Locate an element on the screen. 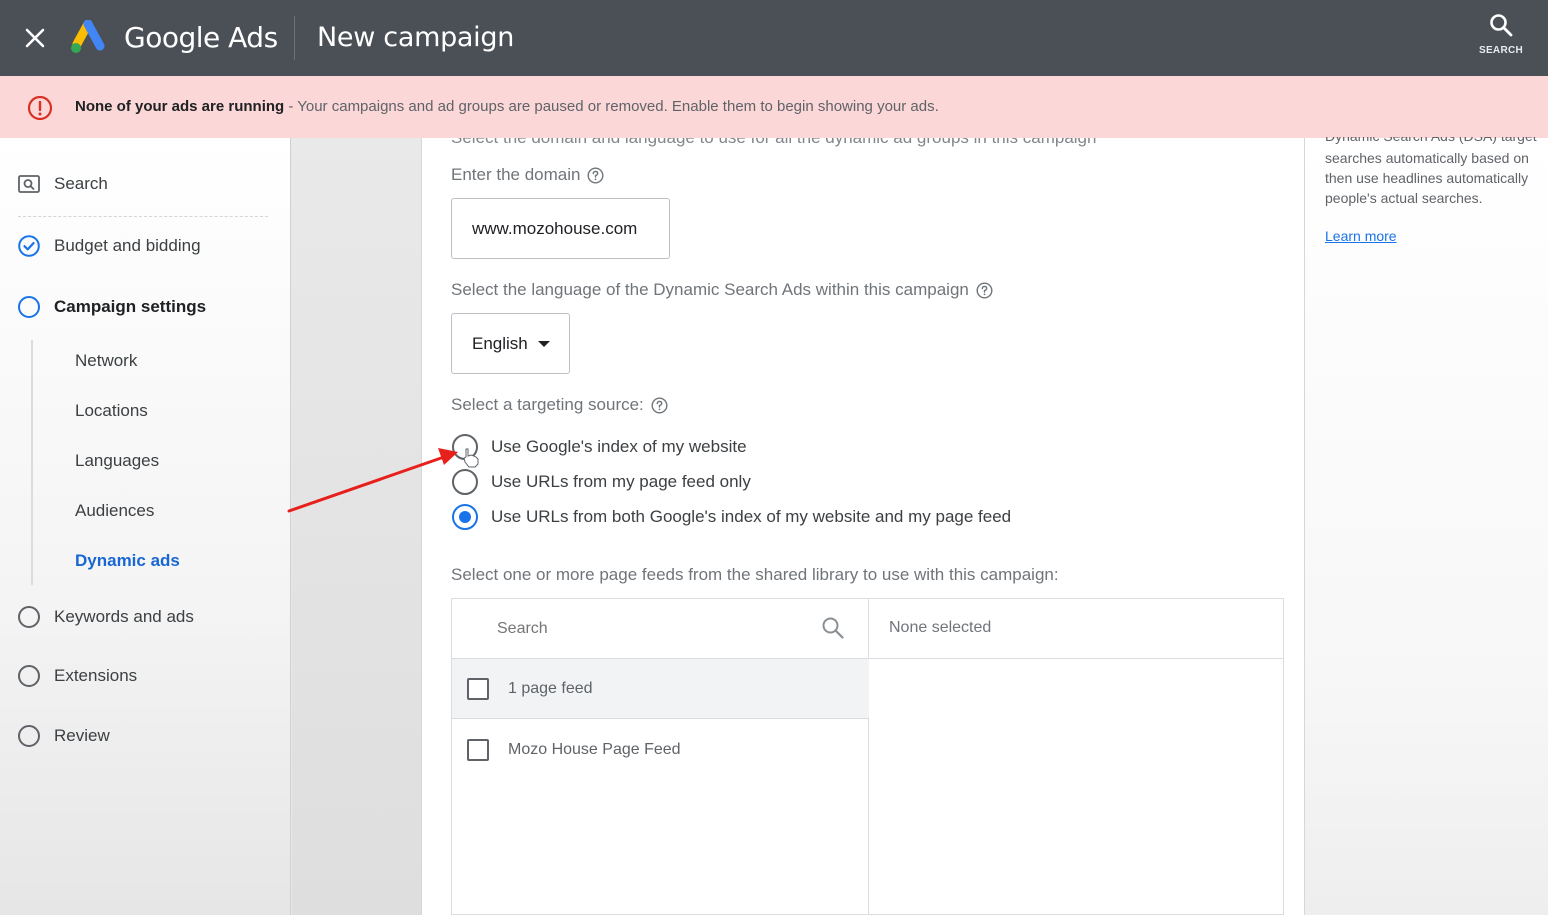 The height and width of the screenshot is (915, 1548). check-circle-icon is located at coordinates (29, 246).